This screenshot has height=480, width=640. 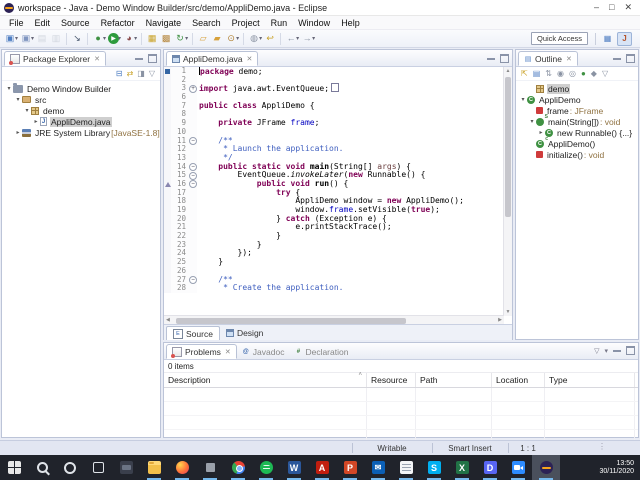 I want to click on sort-alpha-icon: ⇅, so click(x=548, y=73).